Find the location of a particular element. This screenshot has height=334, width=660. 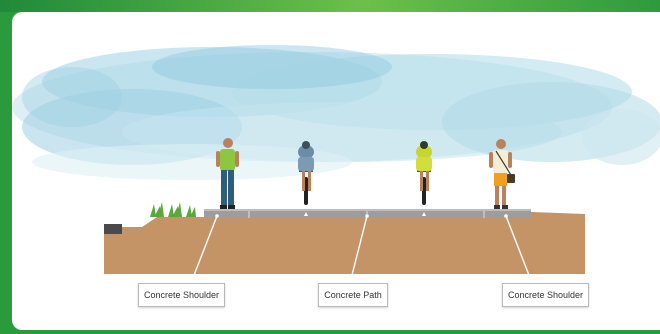

cyclist-right-icon is located at coordinates (424, 178).